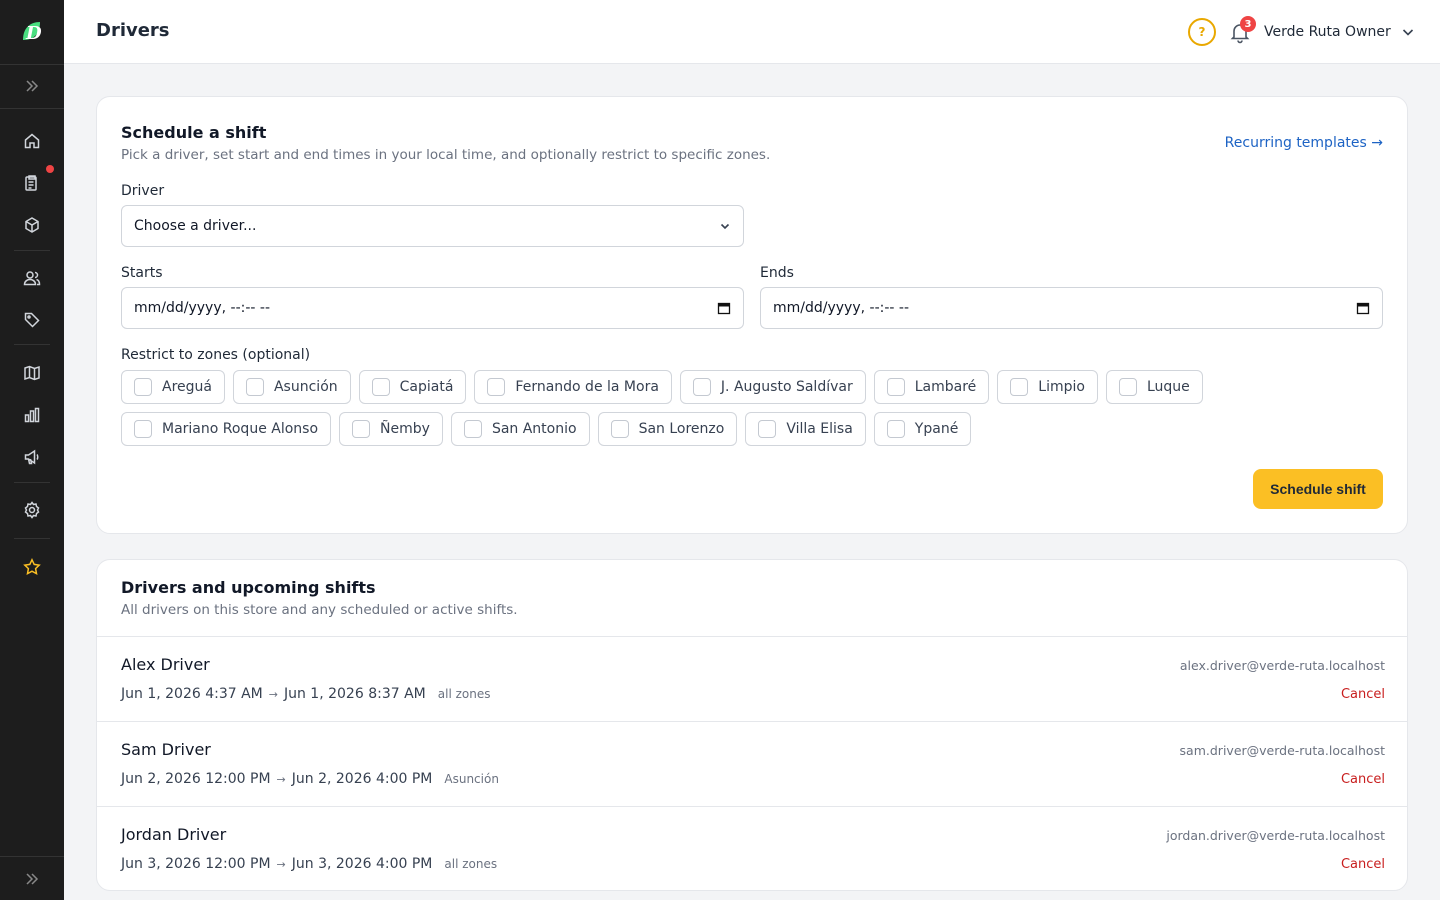  I want to click on zone-label: Villa Elisa, so click(819, 429).